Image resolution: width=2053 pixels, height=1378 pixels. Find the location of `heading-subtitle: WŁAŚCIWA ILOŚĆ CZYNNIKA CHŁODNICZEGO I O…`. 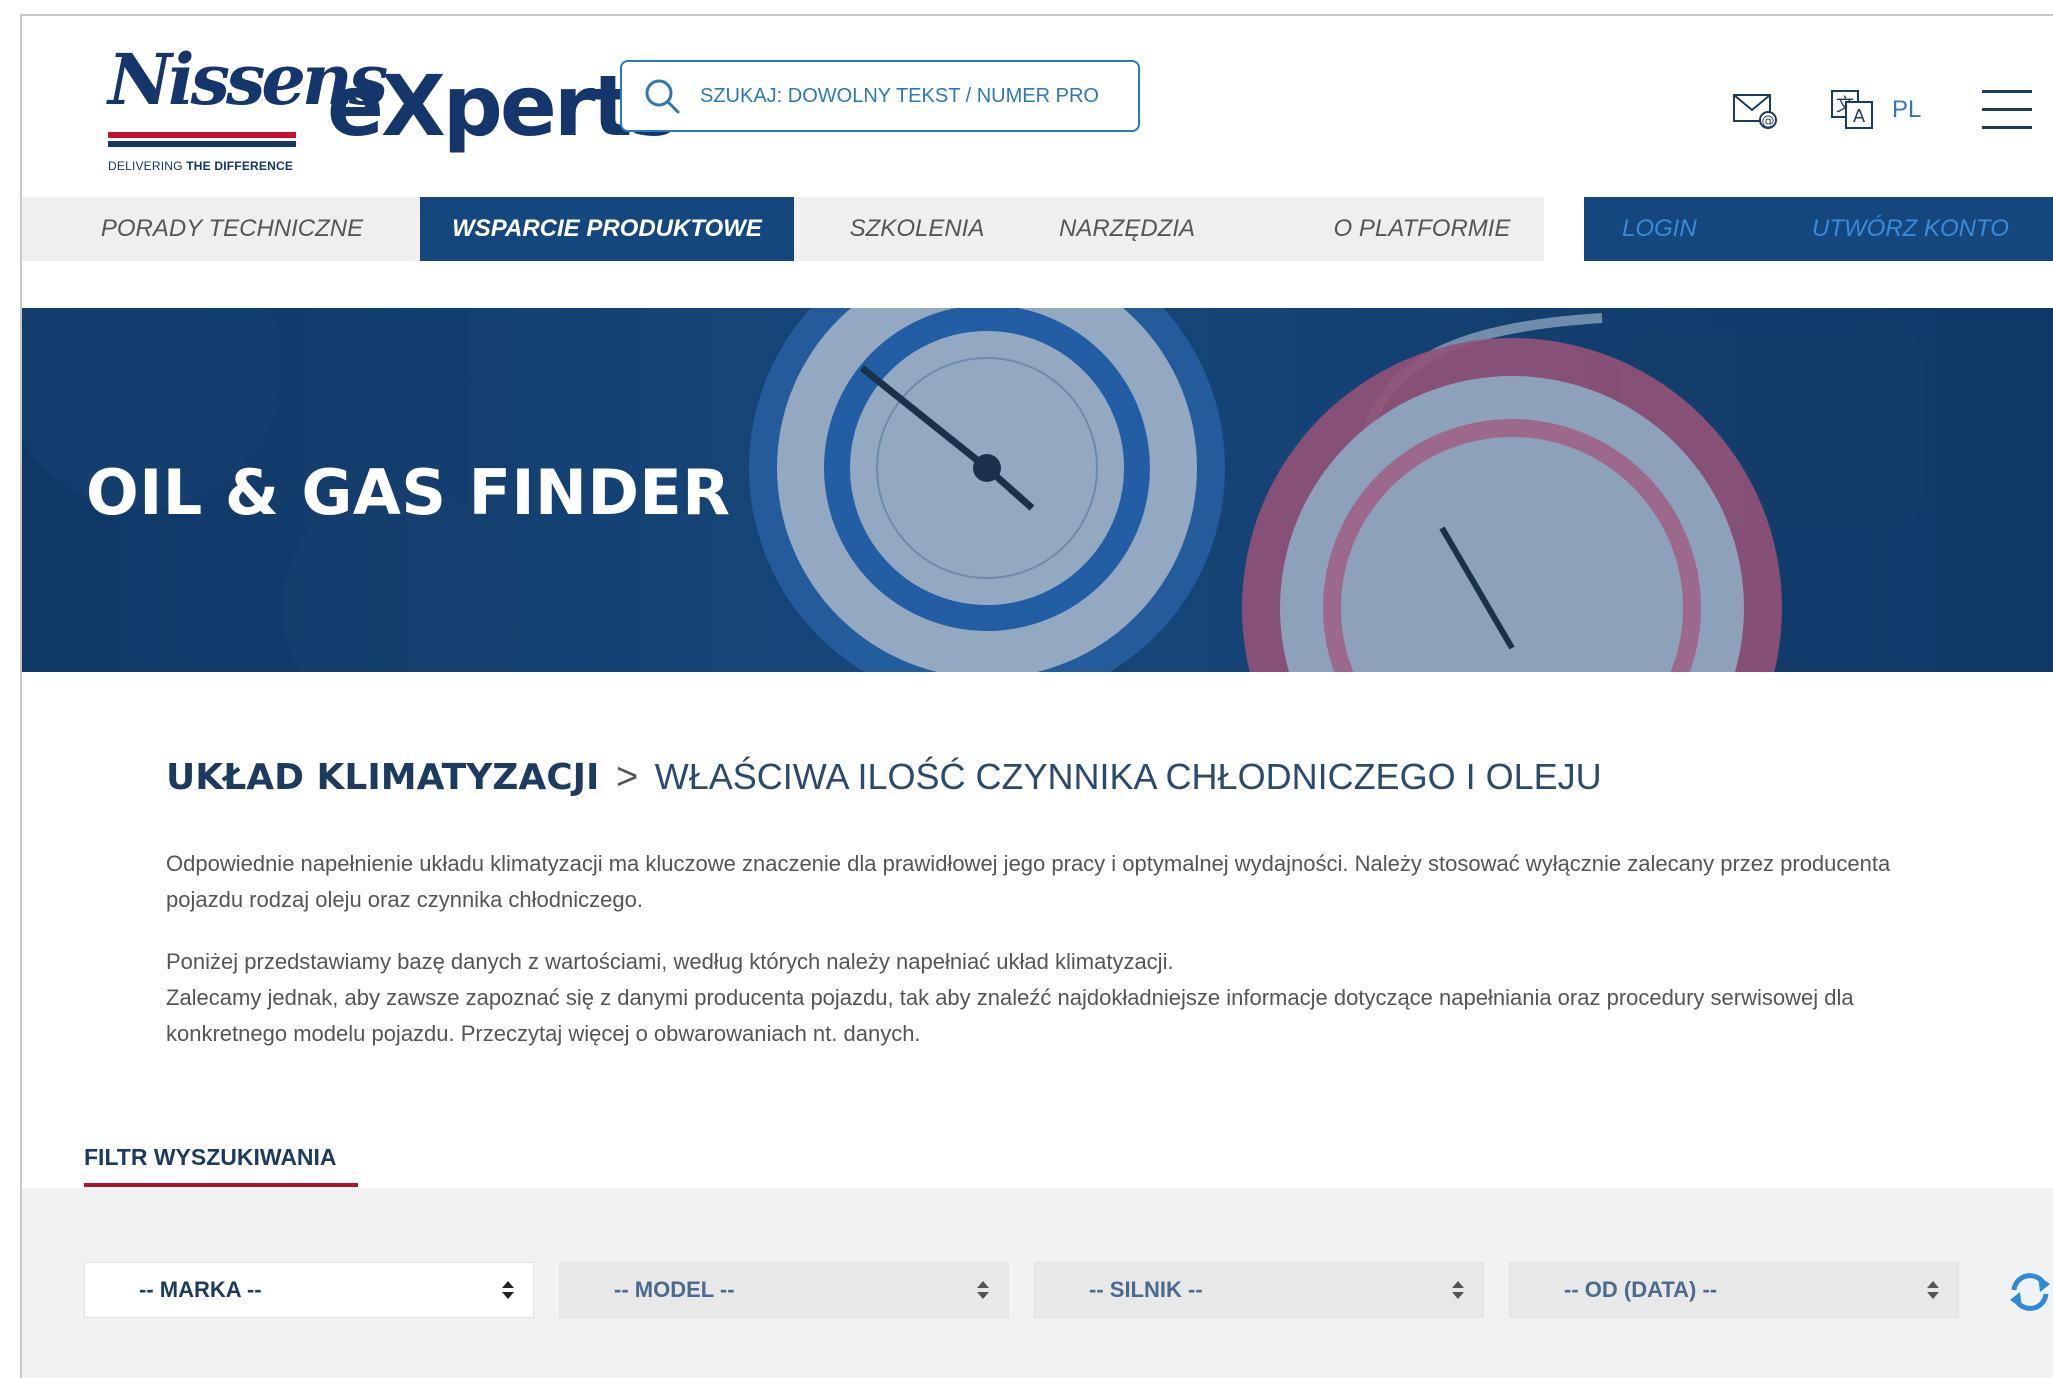

heading-subtitle: WŁAŚCIWA ILOŚĆ CZYNNIKA CHŁODNICZEGO I O… is located at coordinates (1128, 776).